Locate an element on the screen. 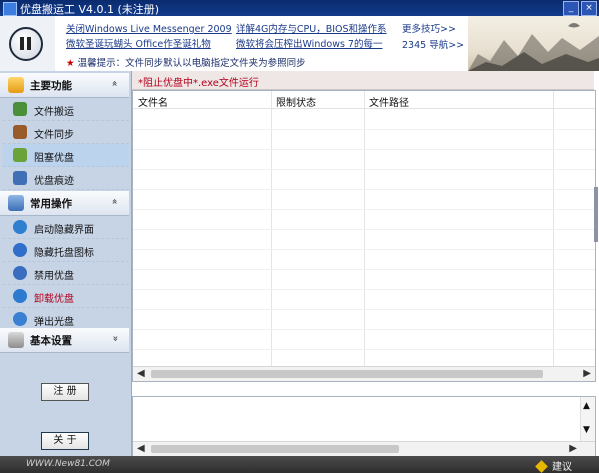 This screenshot has width=599, height=473. title-bar: 优盘搬运工 V4.0.1 (未注册) _ × is located at coordinates (299, 8).